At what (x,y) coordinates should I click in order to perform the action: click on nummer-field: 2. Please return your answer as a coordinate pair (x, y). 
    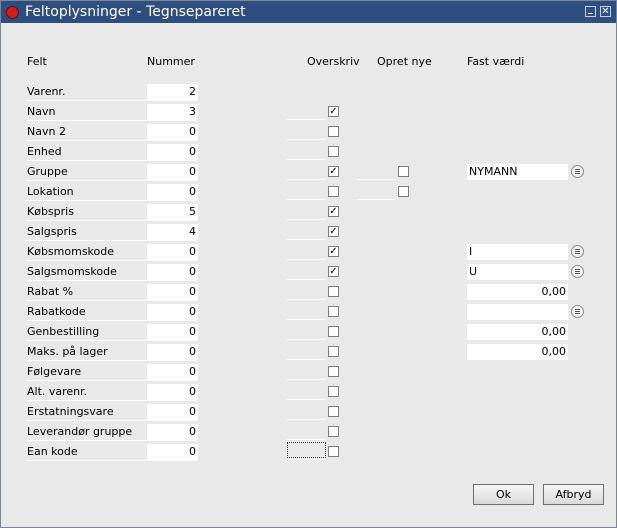
    Looking at the image, I should click on (172, 92).